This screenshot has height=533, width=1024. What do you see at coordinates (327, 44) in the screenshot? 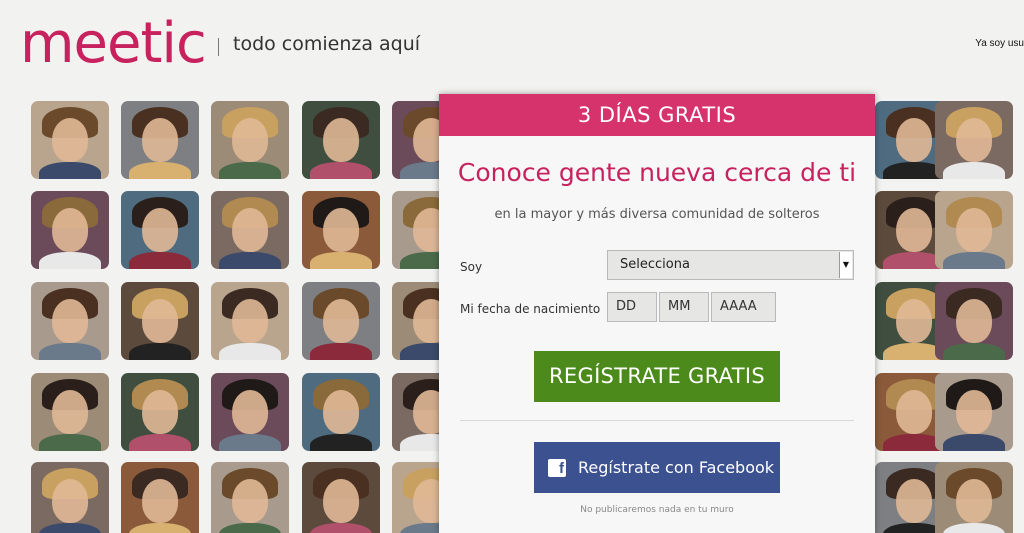
I see `tagline: todo comienza aquí` at bounding box center [327, 44].